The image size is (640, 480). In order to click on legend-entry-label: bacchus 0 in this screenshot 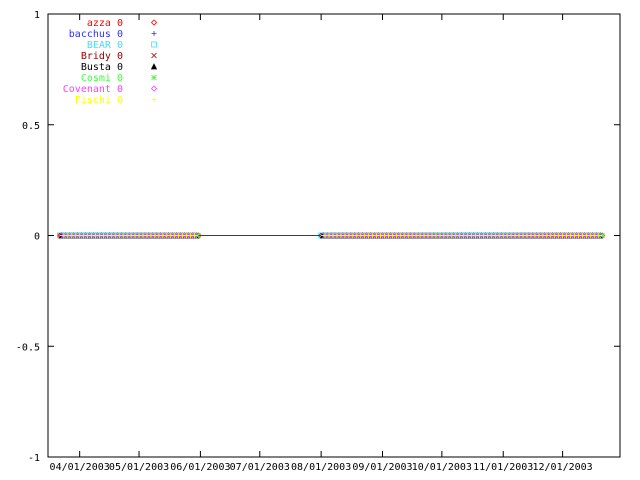, I will do `click(96, 34)`.